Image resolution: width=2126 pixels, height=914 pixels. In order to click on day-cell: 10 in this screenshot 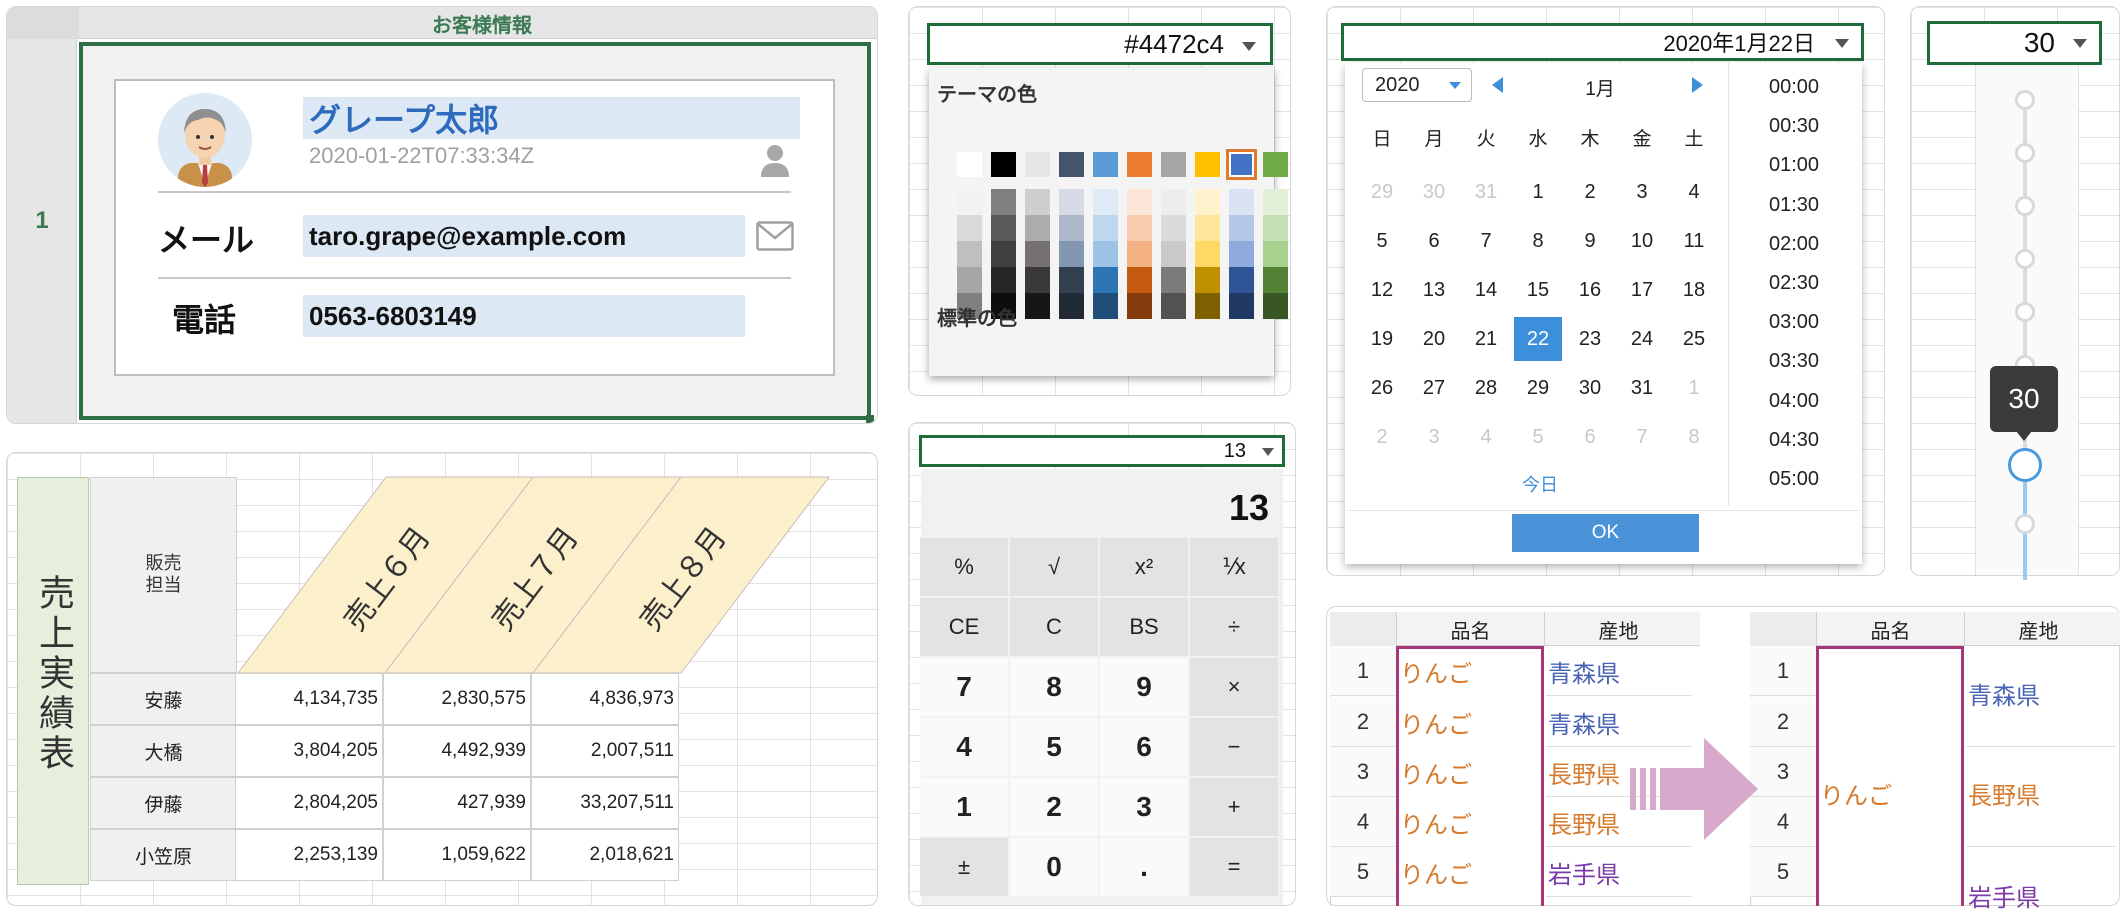, I will do `click(1642, 241)`.